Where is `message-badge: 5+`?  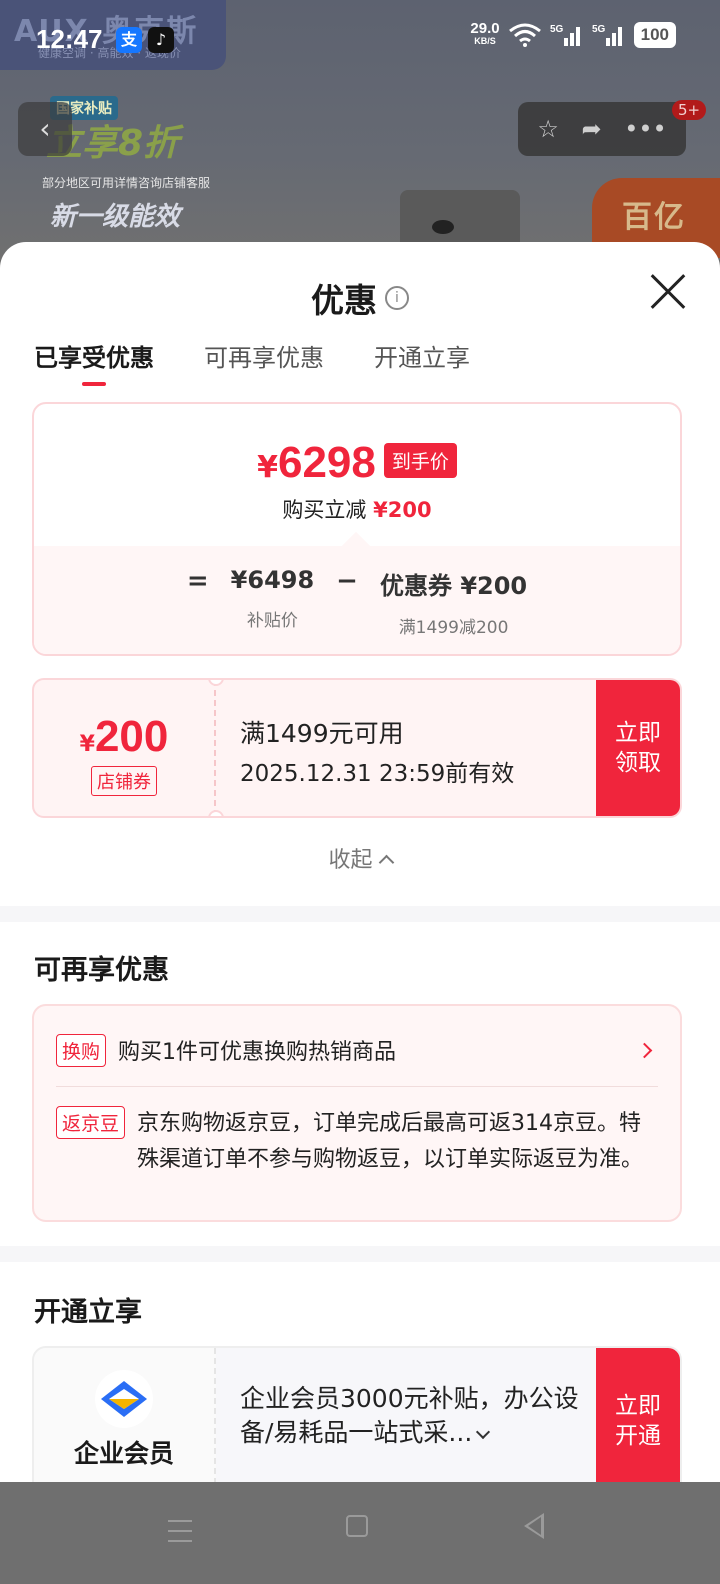 message-badge: 5+ is located at coordinates (689, 110).